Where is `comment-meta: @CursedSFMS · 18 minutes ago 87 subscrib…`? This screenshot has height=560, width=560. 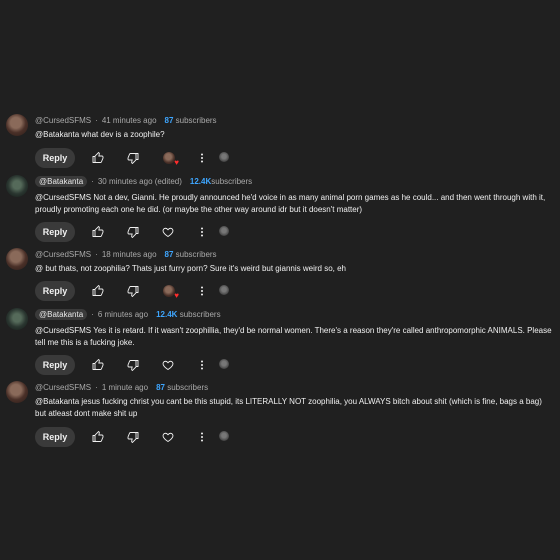
comment-meta: @CursedSFMS · 18 minutes ago 87 subscrib… is located at coordinates (126, 254).